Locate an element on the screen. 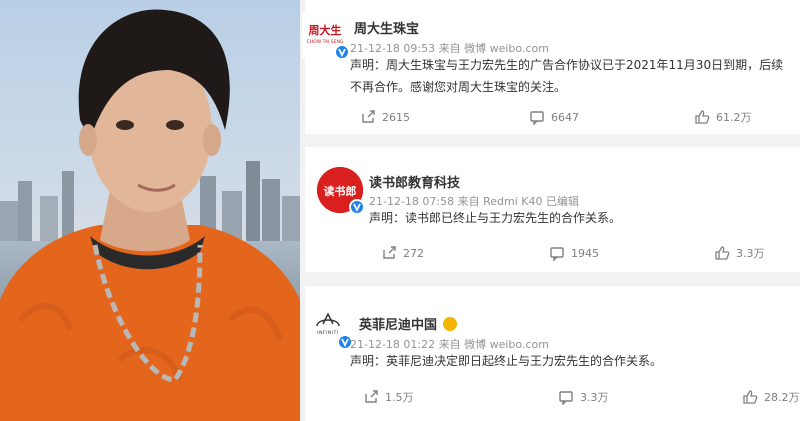 This screenshot has width=800, height=421. svg-text: 读书郎 is located at coordinates (340, 191).